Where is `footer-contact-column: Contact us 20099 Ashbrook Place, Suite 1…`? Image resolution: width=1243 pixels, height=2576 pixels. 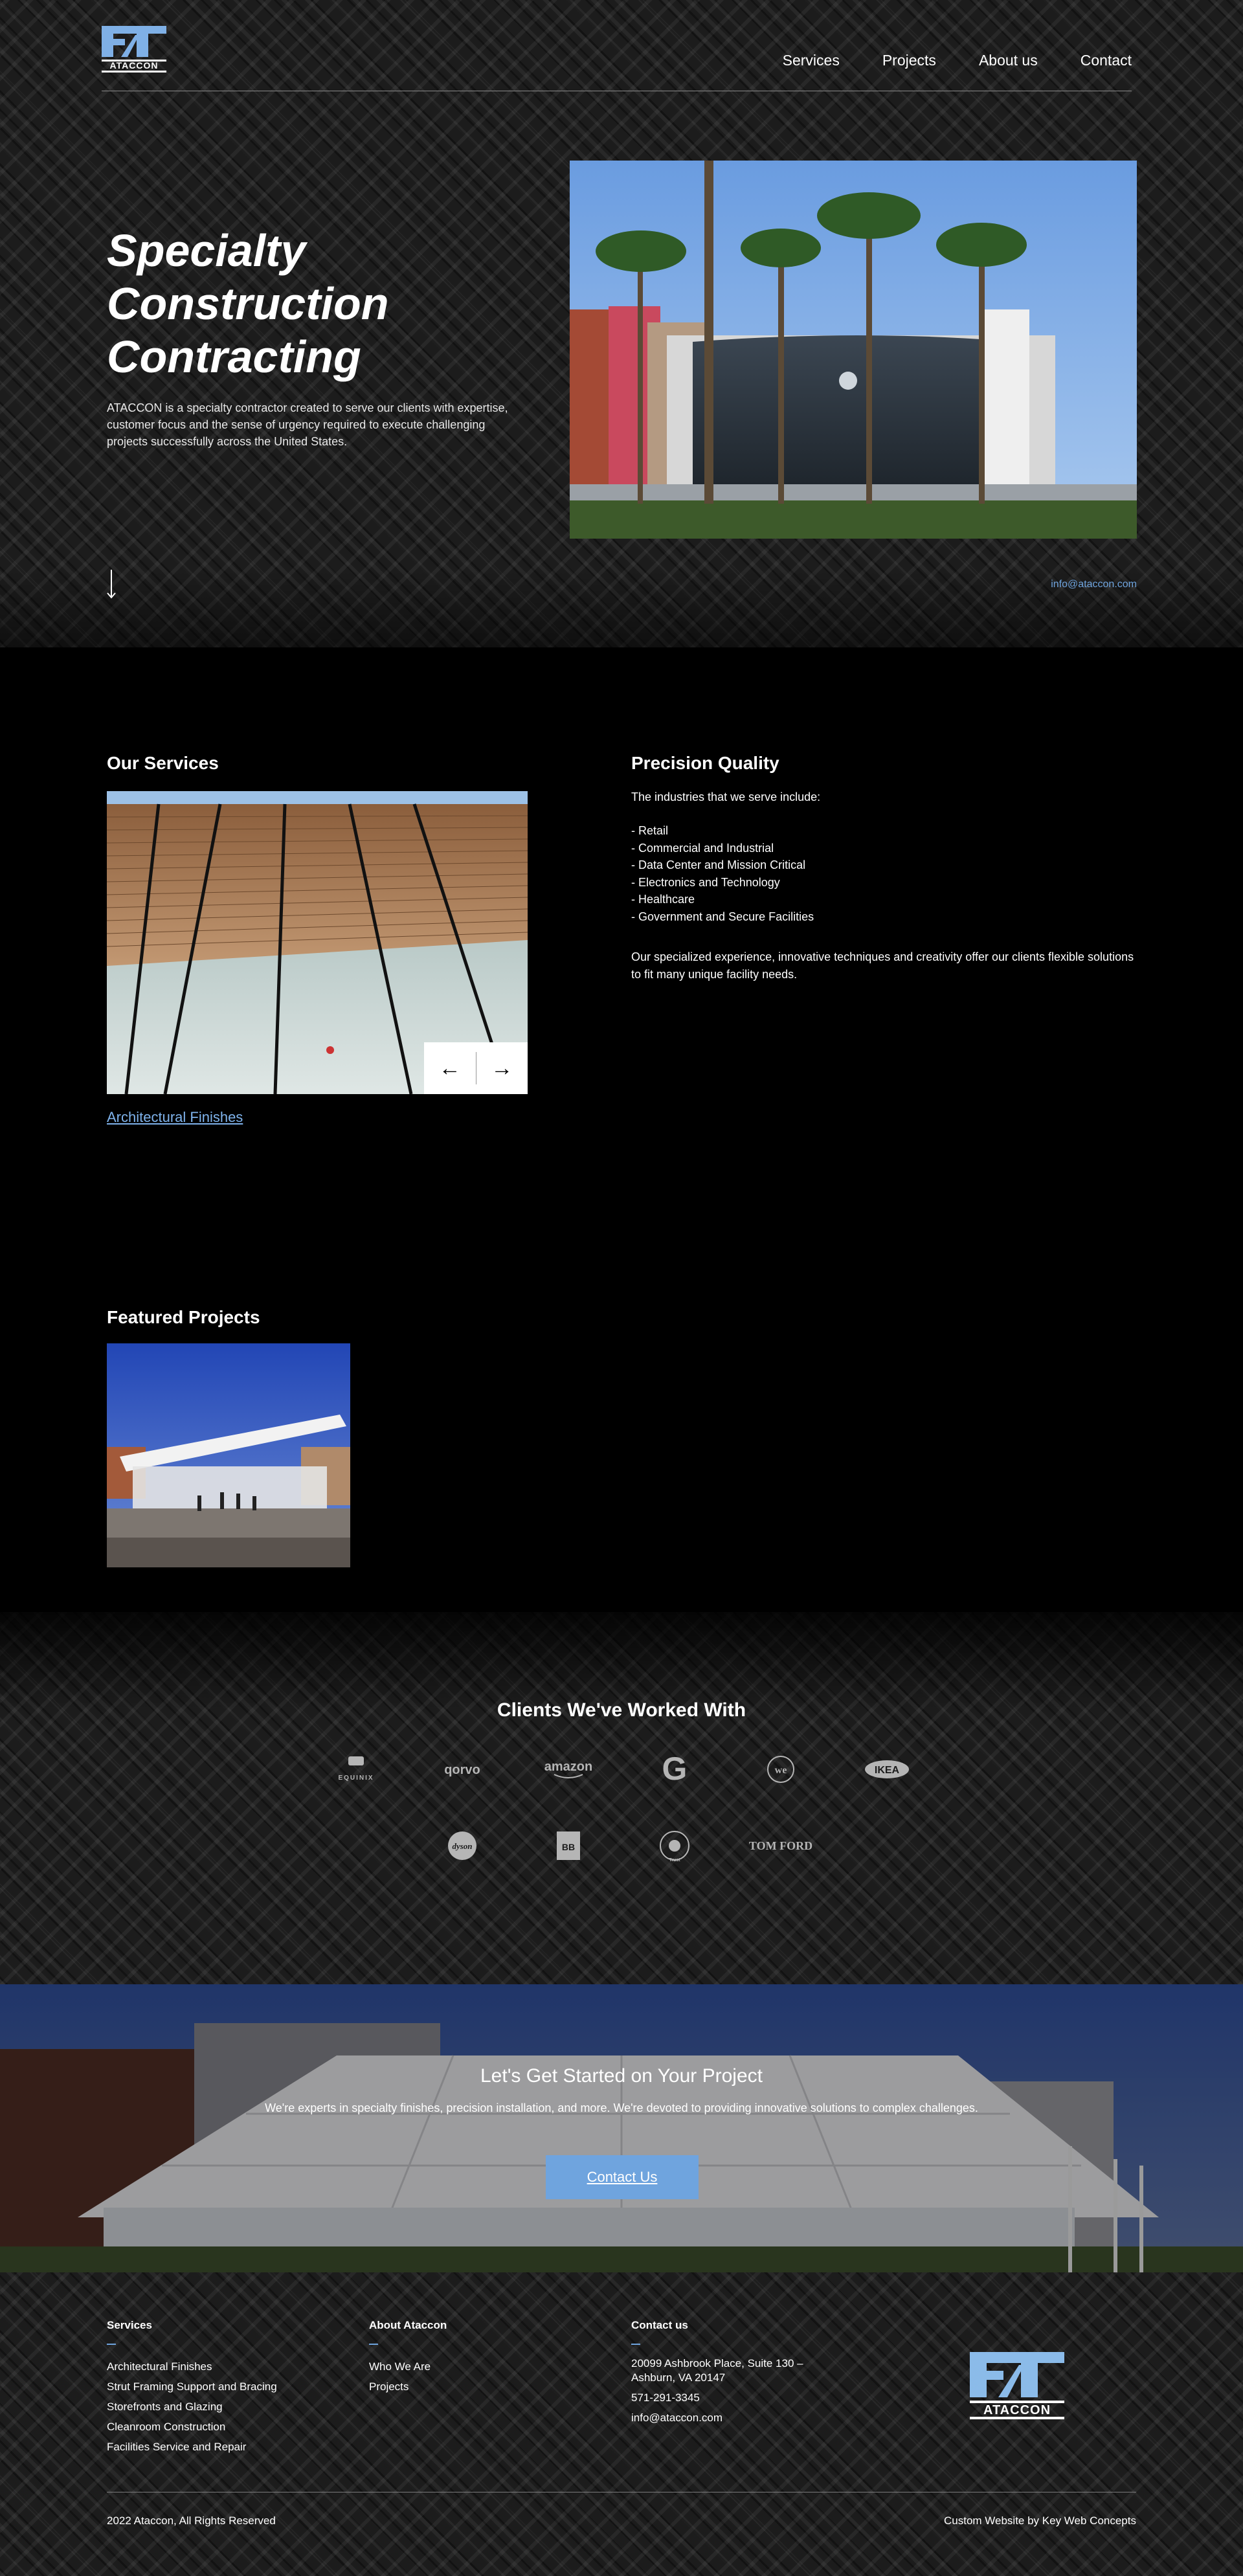 footer-contact-column: Contact us 20099 Ashbrook Place, Suite 1… is located at coordinates (717, 2372).